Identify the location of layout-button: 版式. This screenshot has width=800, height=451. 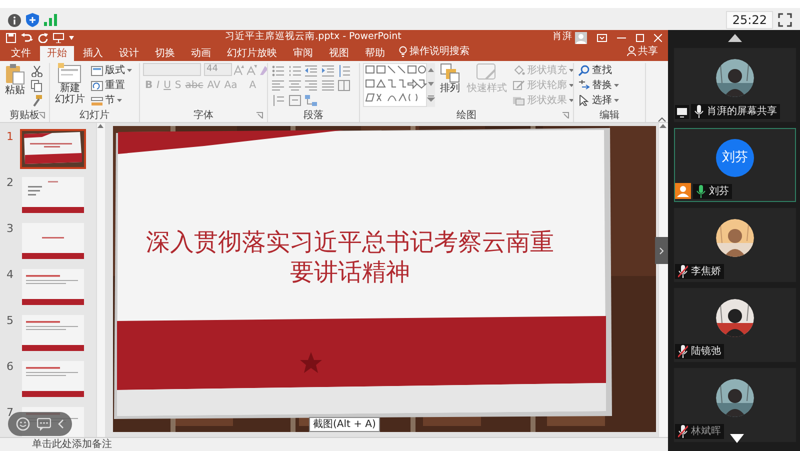
(111, 70).